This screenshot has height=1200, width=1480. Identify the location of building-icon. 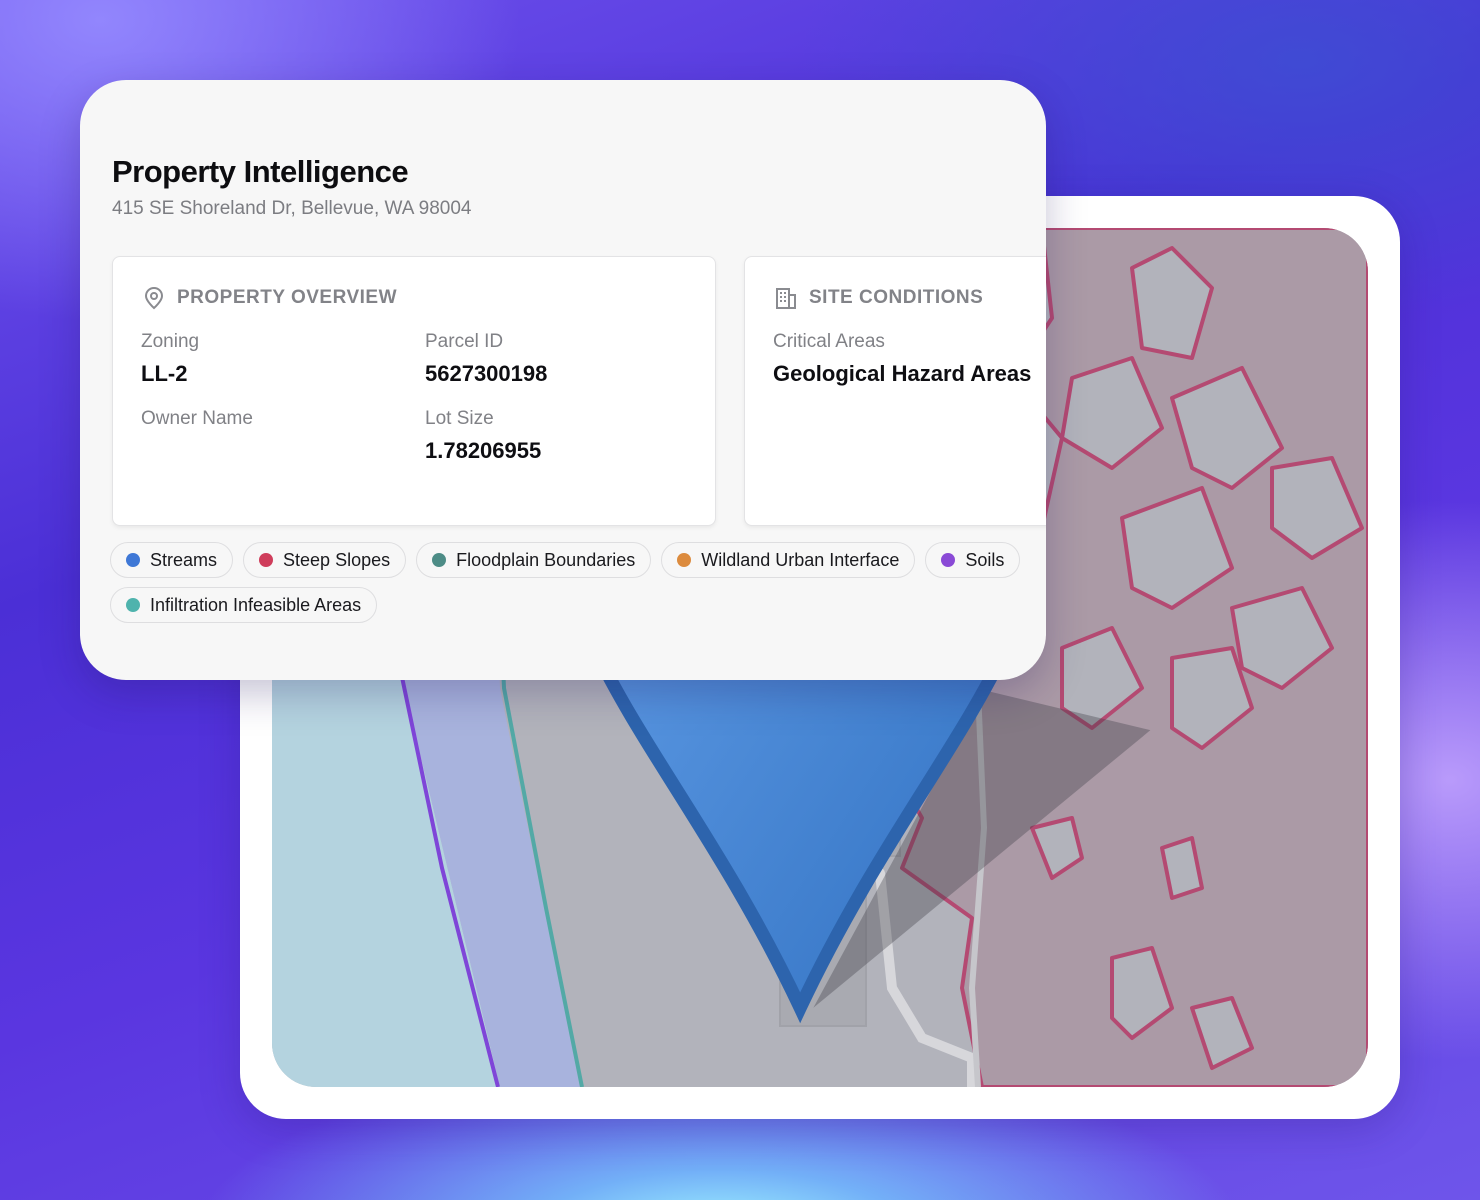
(786, 298).